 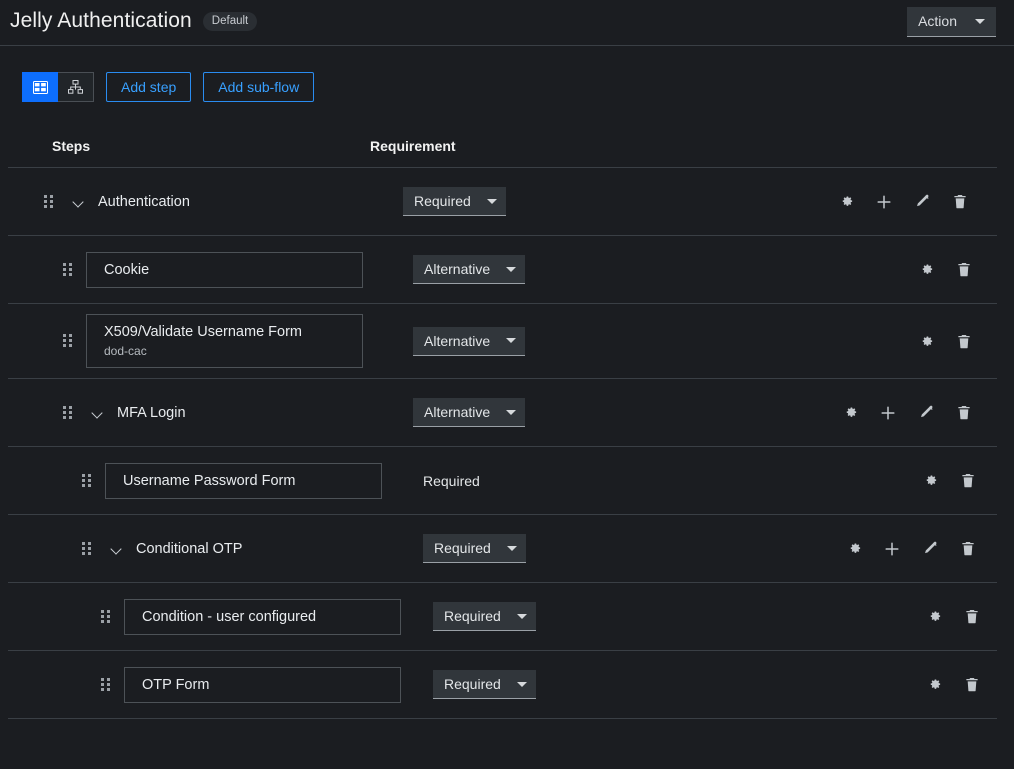 I want to click on step-cell: Username Password Form, so click(x=205, y=480).